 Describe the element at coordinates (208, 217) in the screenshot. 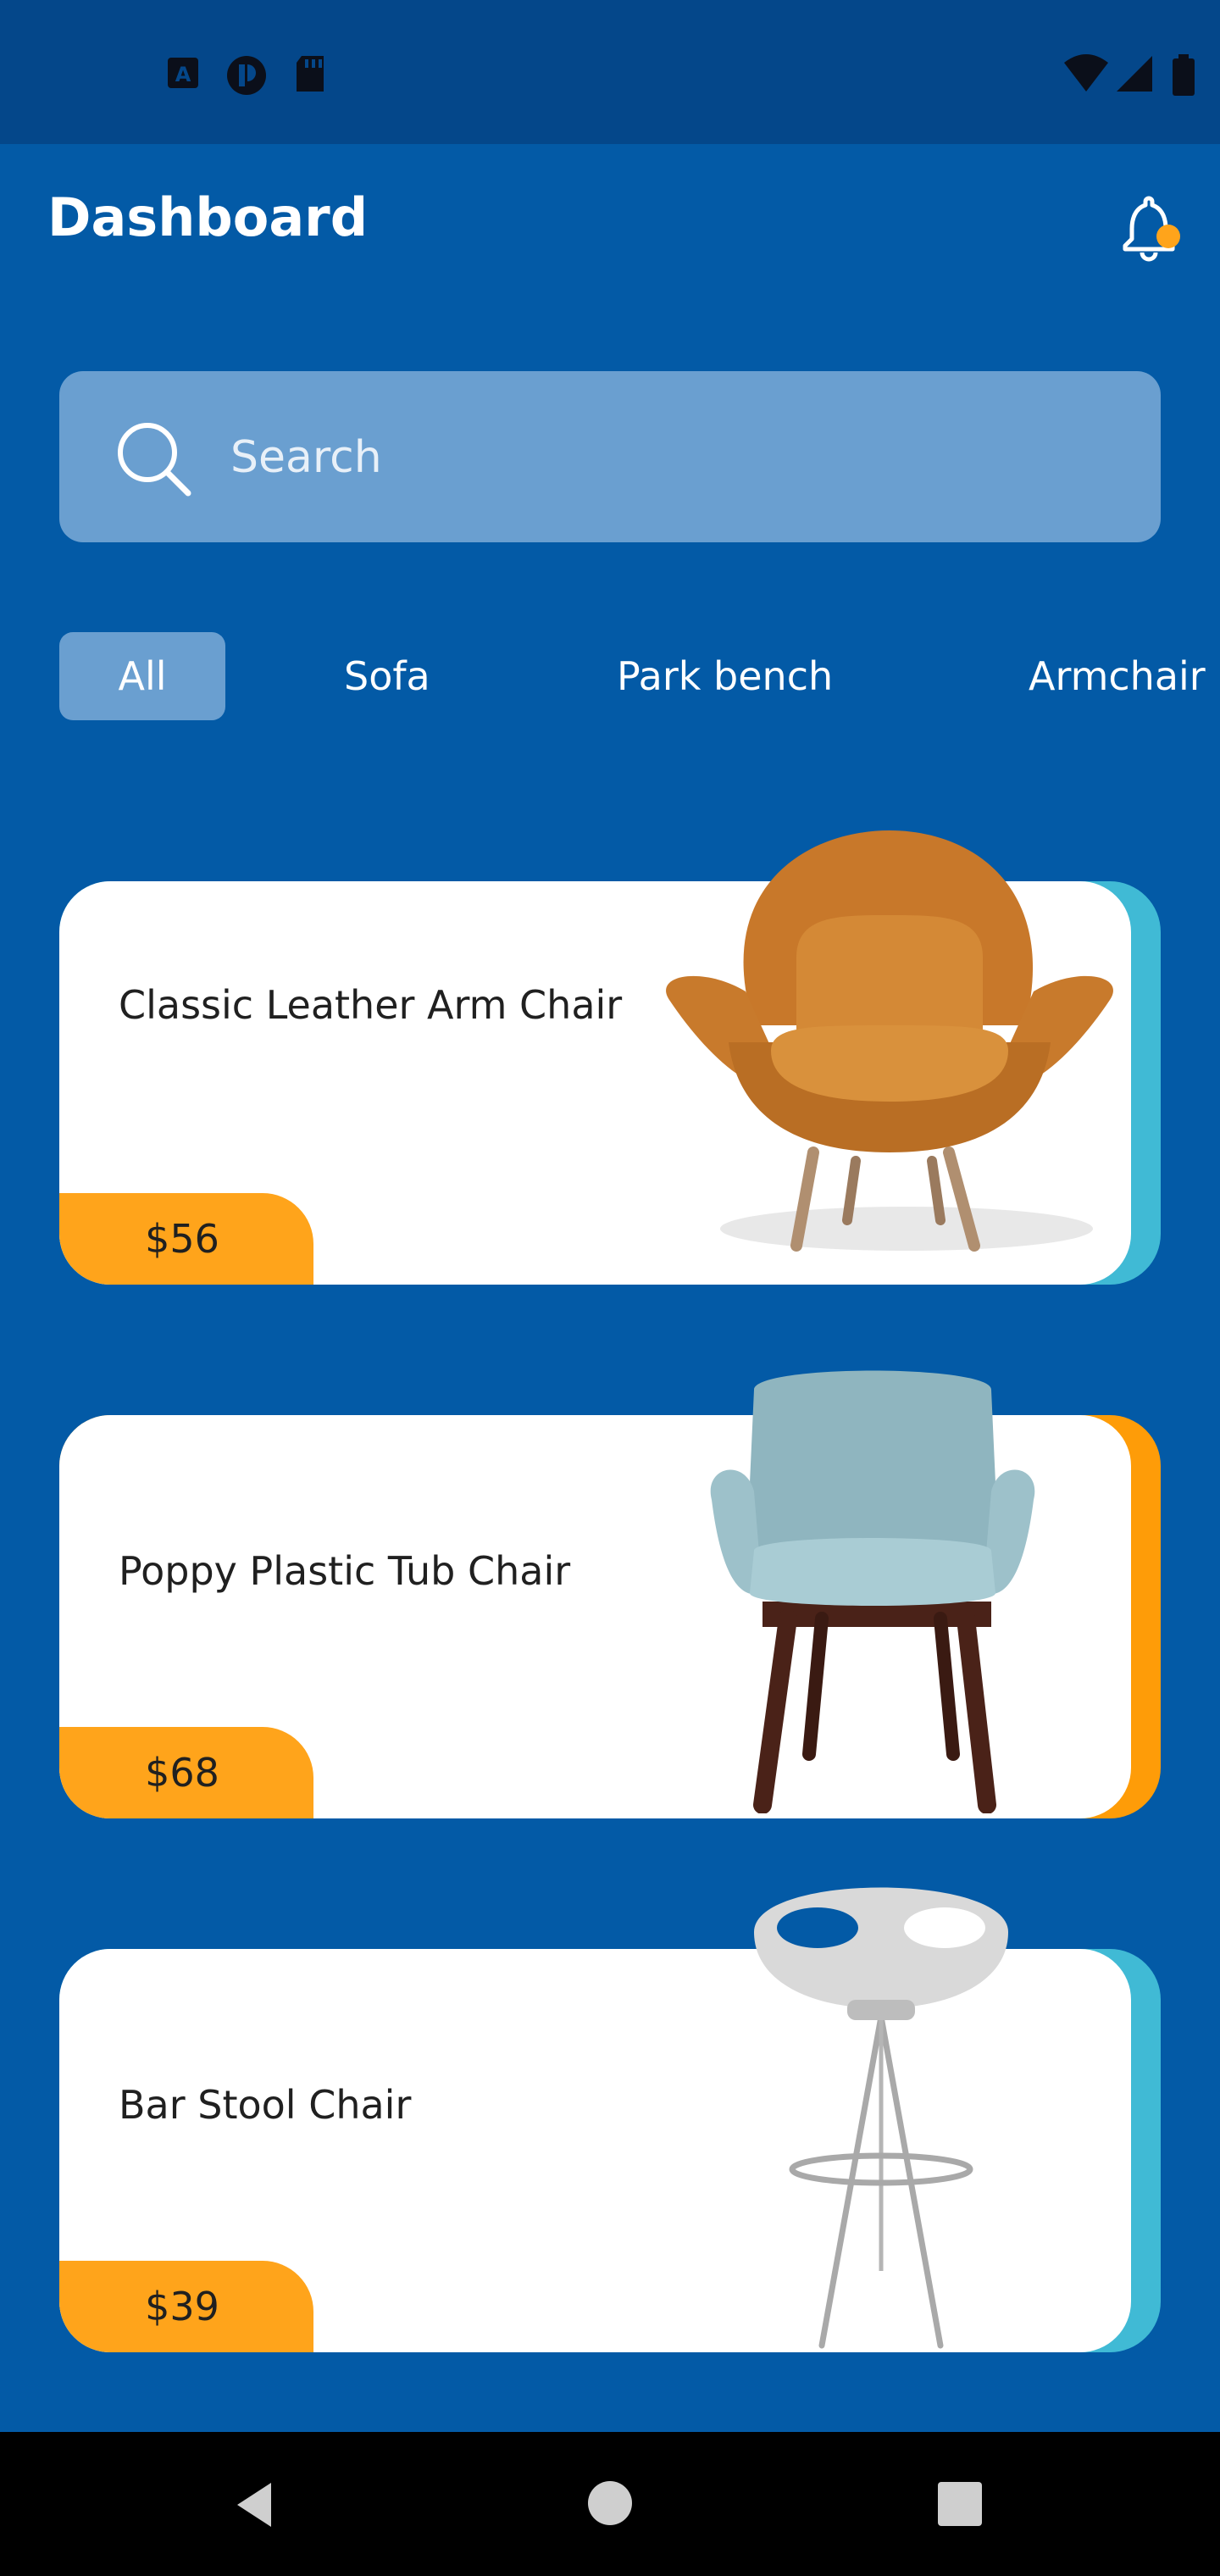

I see `page-title: Dashboard` at that location.